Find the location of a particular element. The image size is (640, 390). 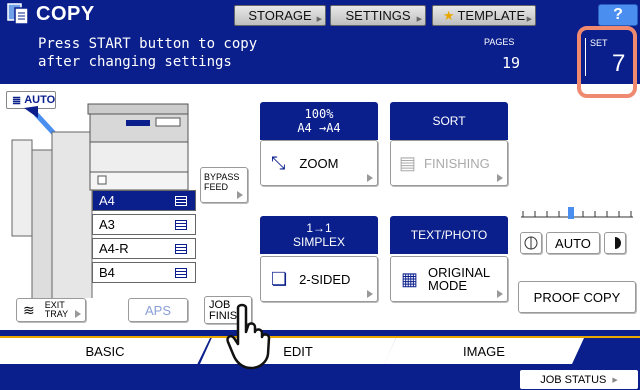

half-moon-dark-icon is located at coordinates (618, 243).